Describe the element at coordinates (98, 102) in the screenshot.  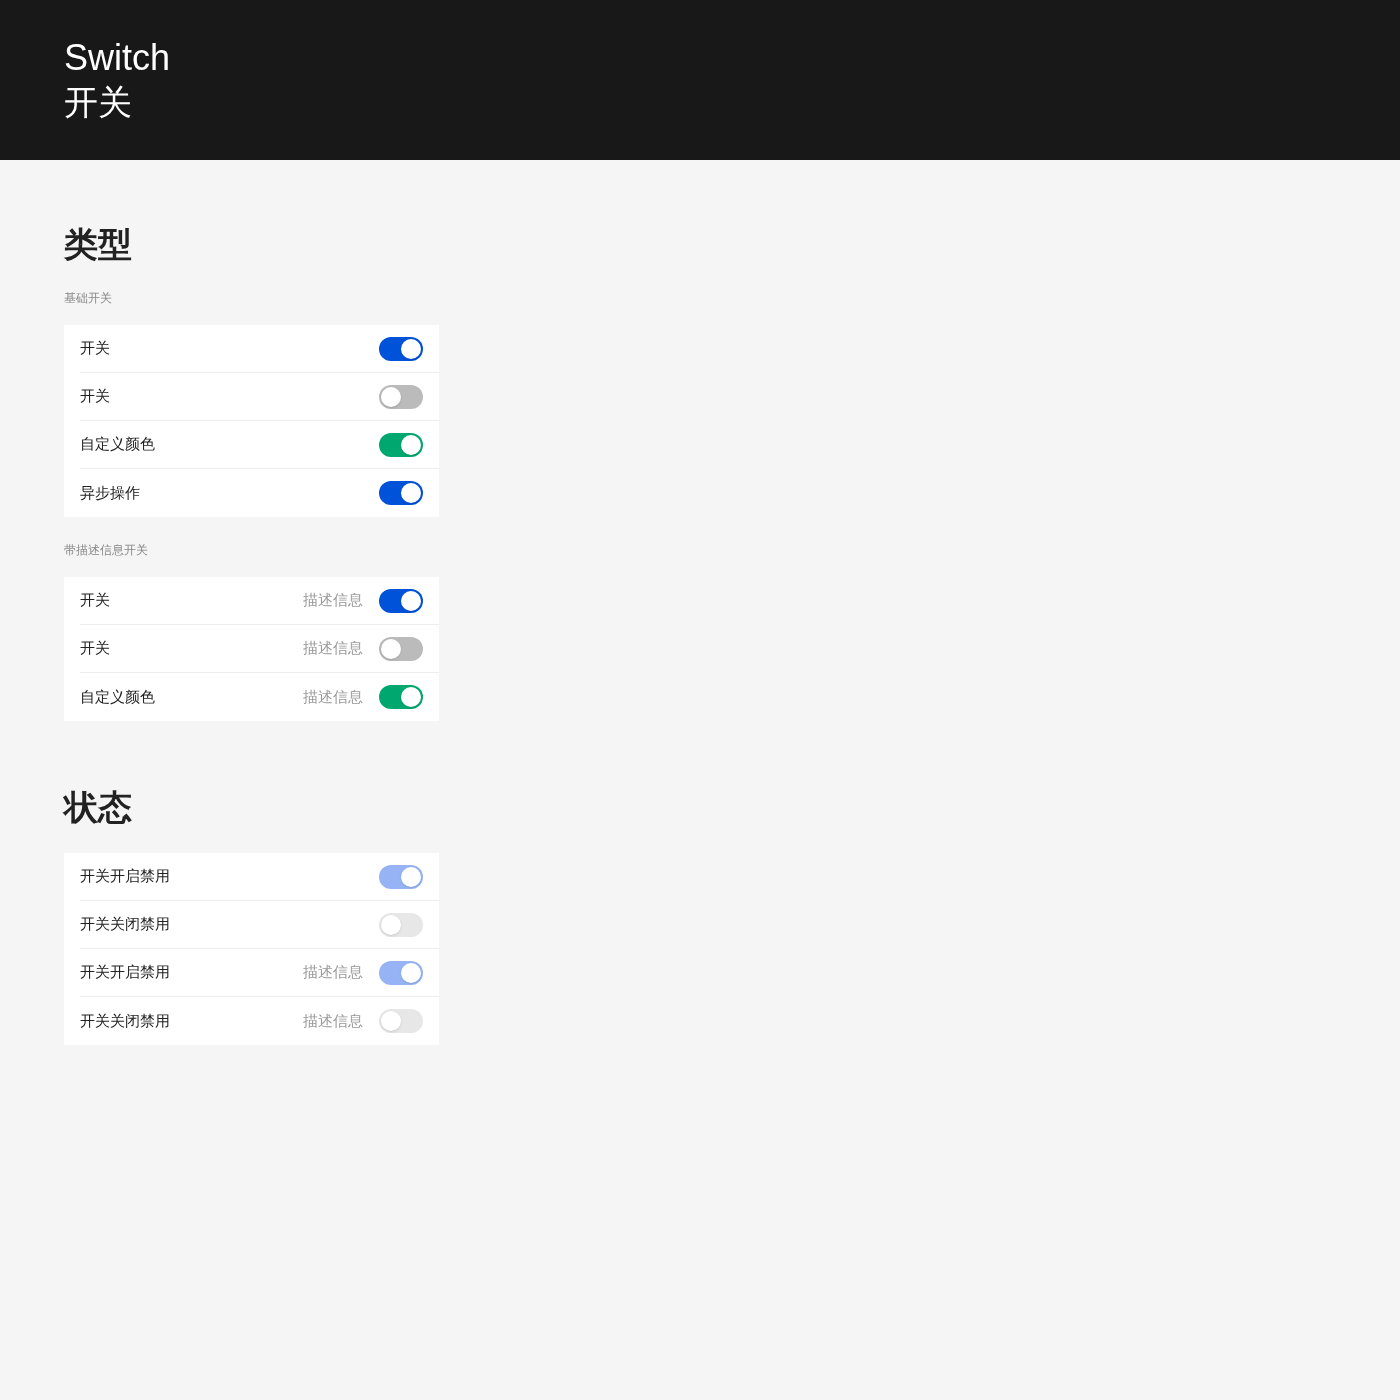
I see `page-subtitle: 开关` at that location.